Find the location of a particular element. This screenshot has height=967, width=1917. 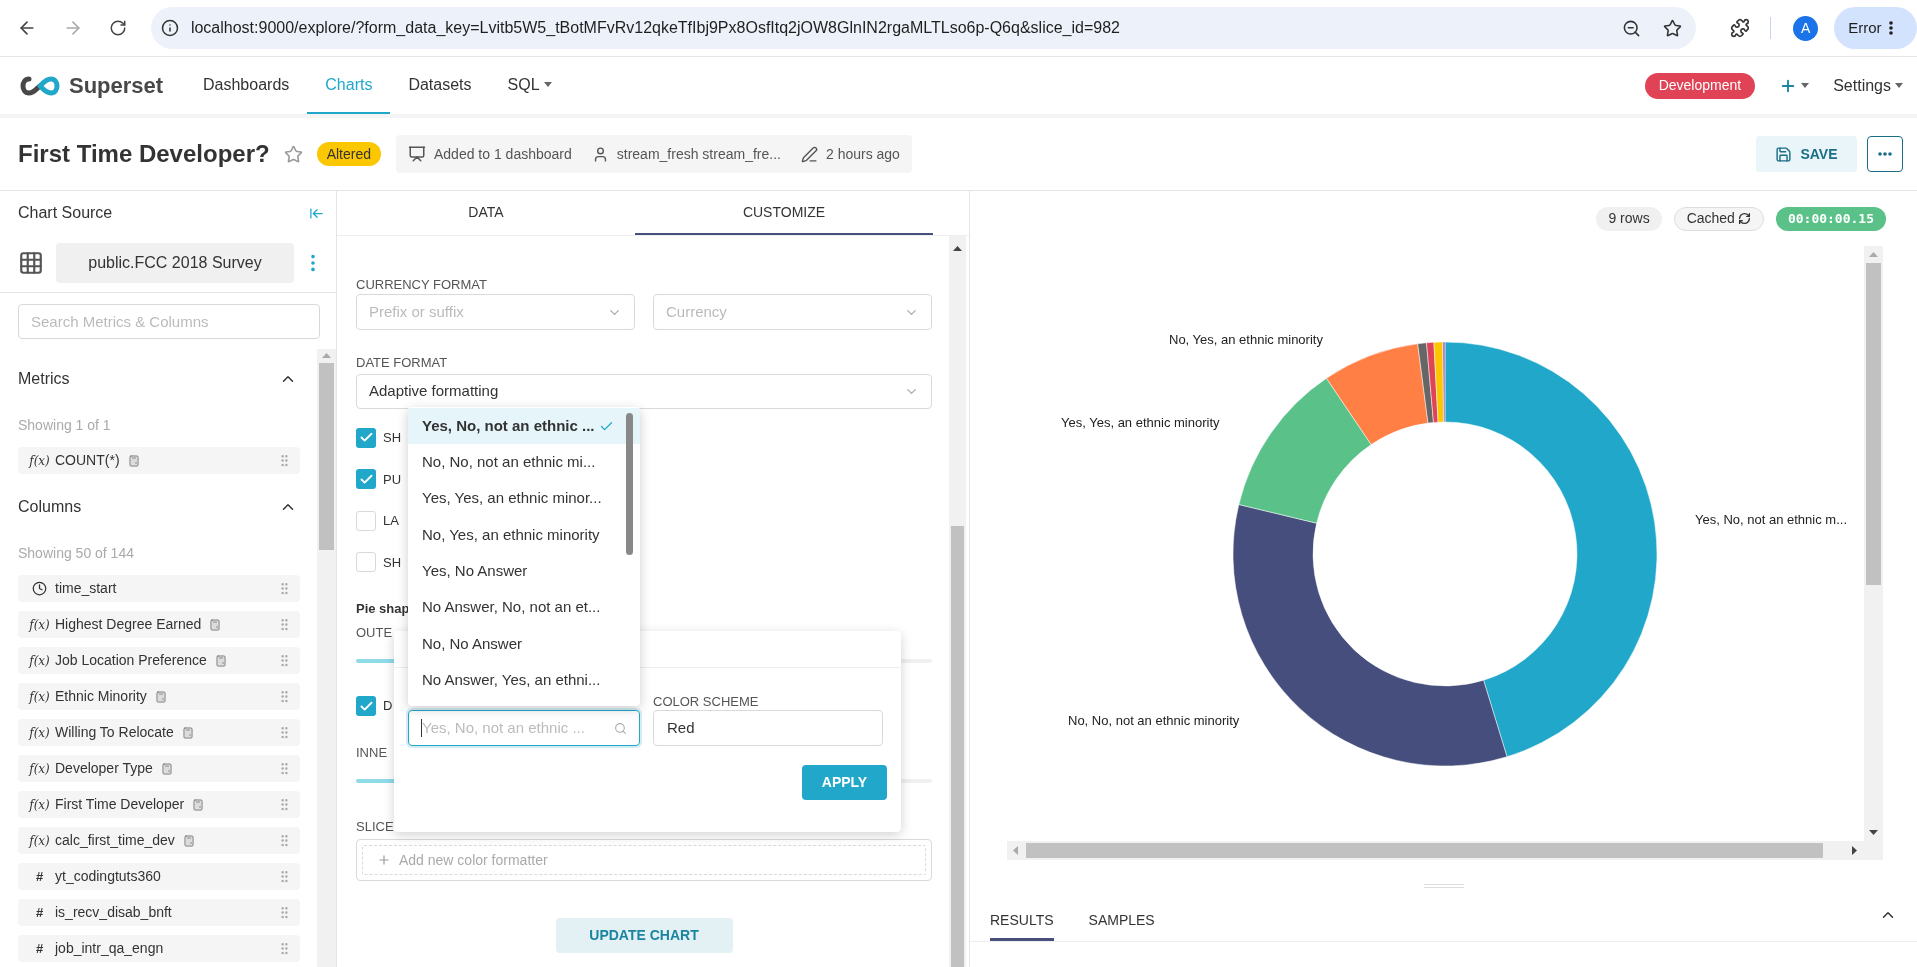

dashboards-text: Added to 1 dashboard is located at coordinates (503, 154).